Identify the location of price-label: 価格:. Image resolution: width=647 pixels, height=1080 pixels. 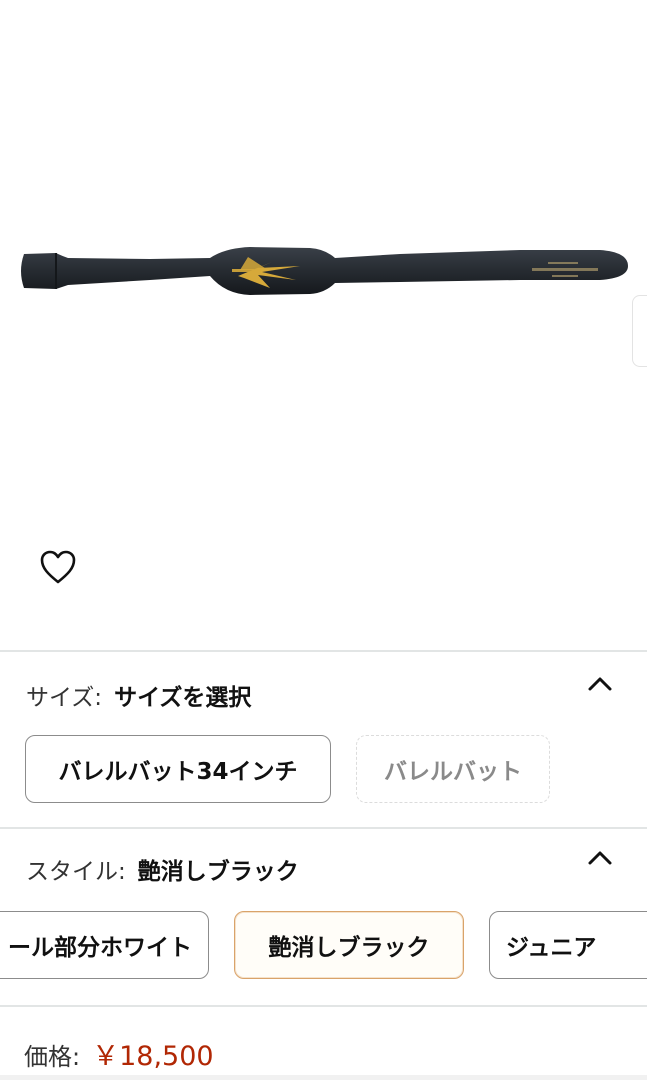
(52, 1057).